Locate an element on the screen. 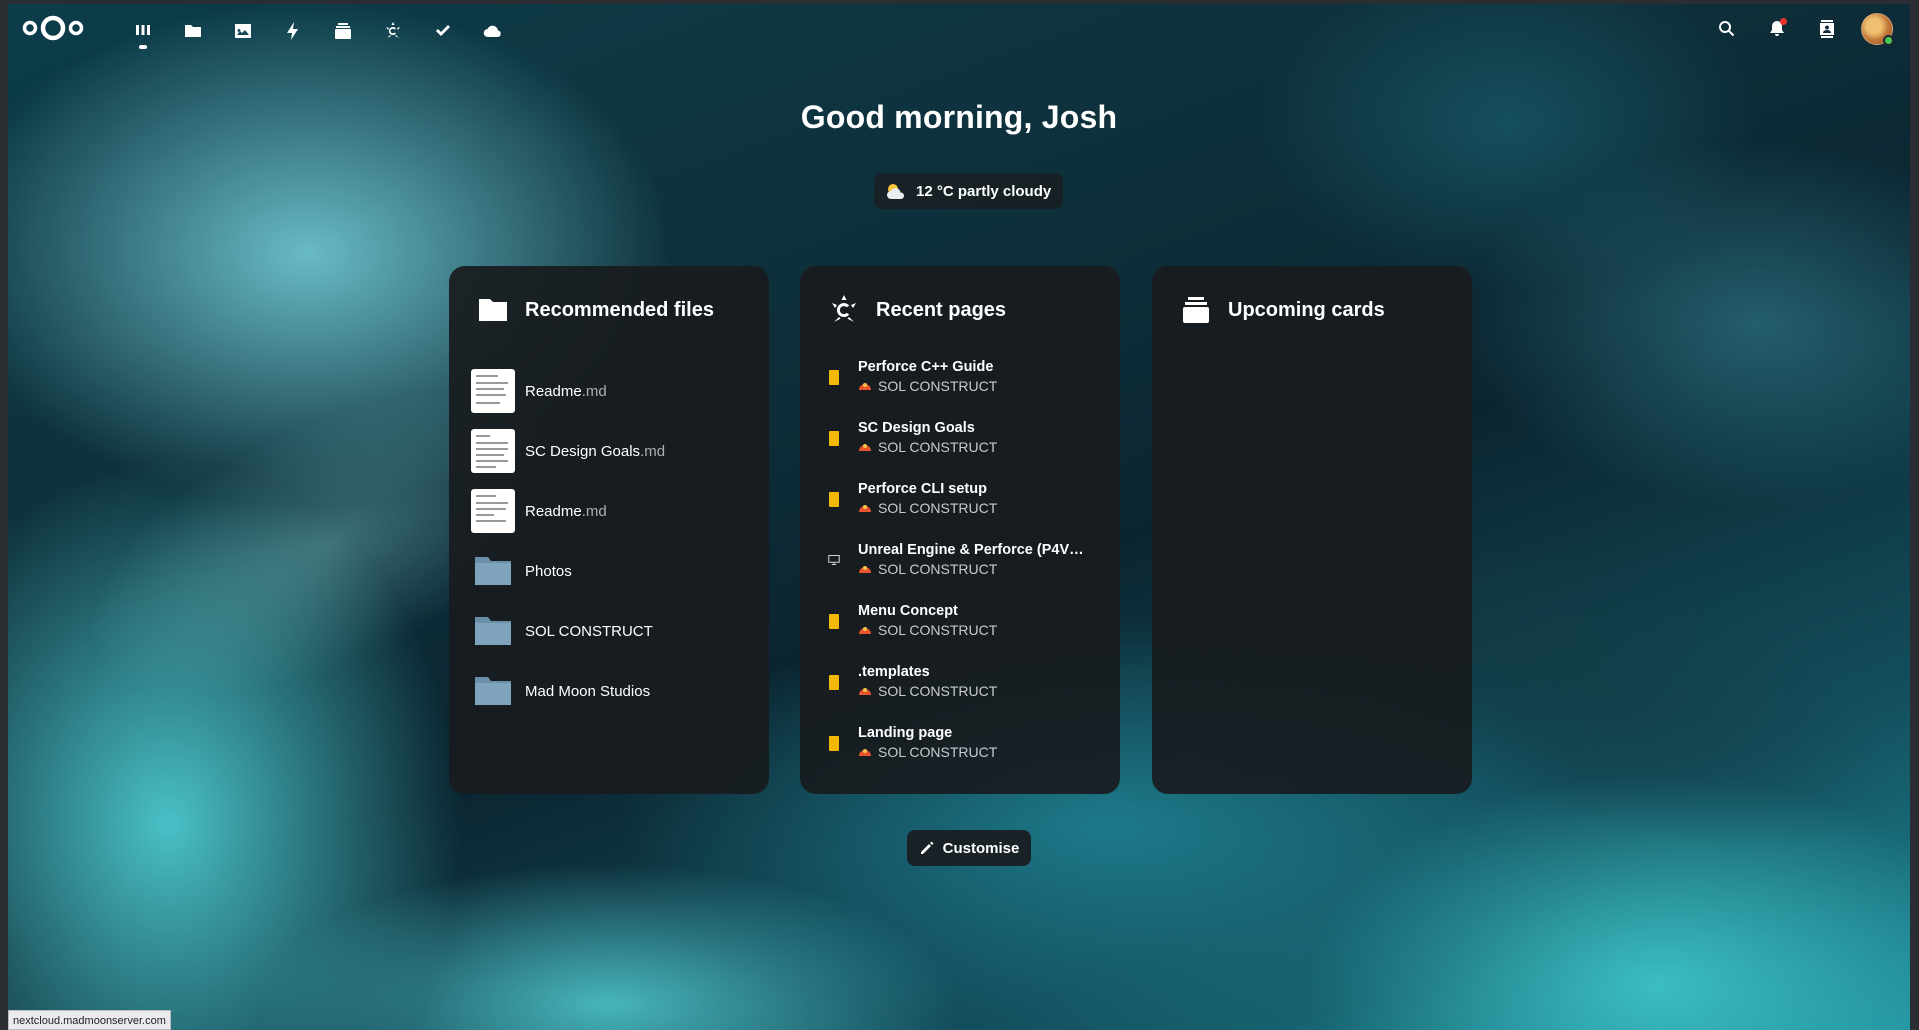 The height and width of the screenshot is (1030, 1919). avatar is located at coordinates (1877, 29).